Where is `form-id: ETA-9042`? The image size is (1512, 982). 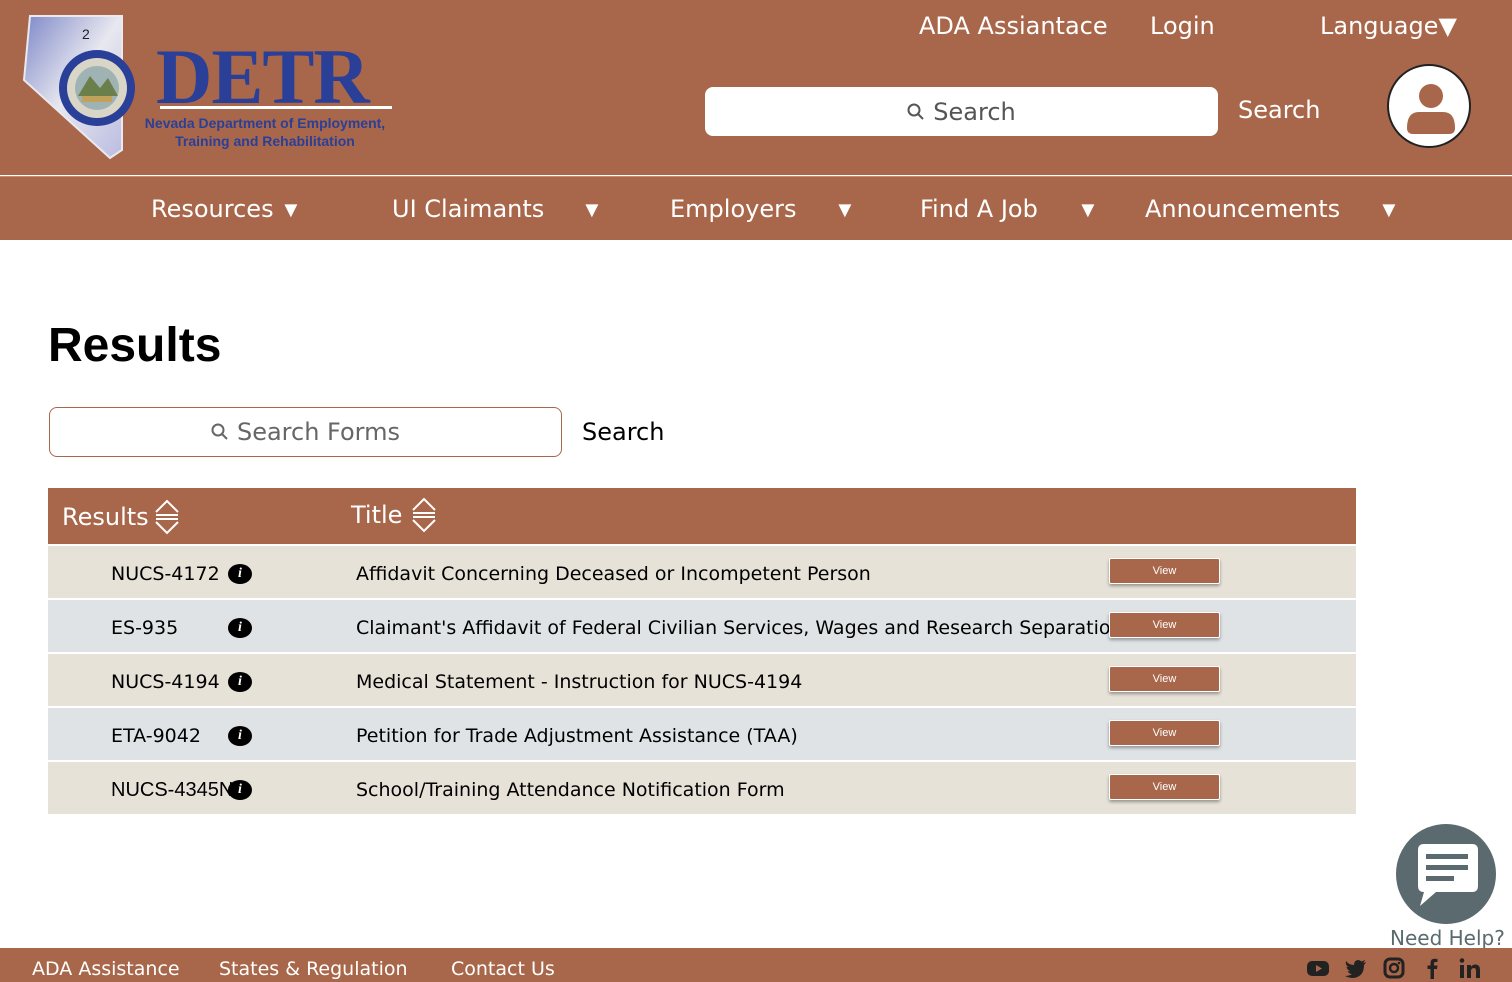
form-id: ETA-9042 is located at coordinates (156, 736).